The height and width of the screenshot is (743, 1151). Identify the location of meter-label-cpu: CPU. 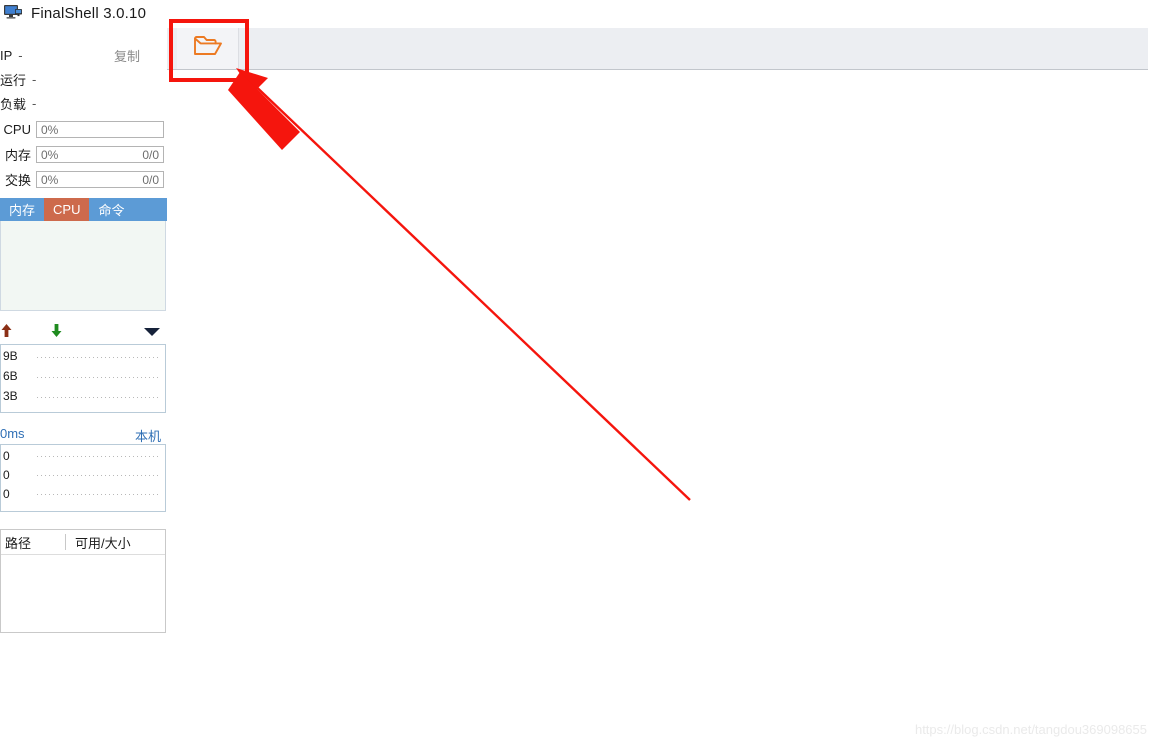
(17, 129).